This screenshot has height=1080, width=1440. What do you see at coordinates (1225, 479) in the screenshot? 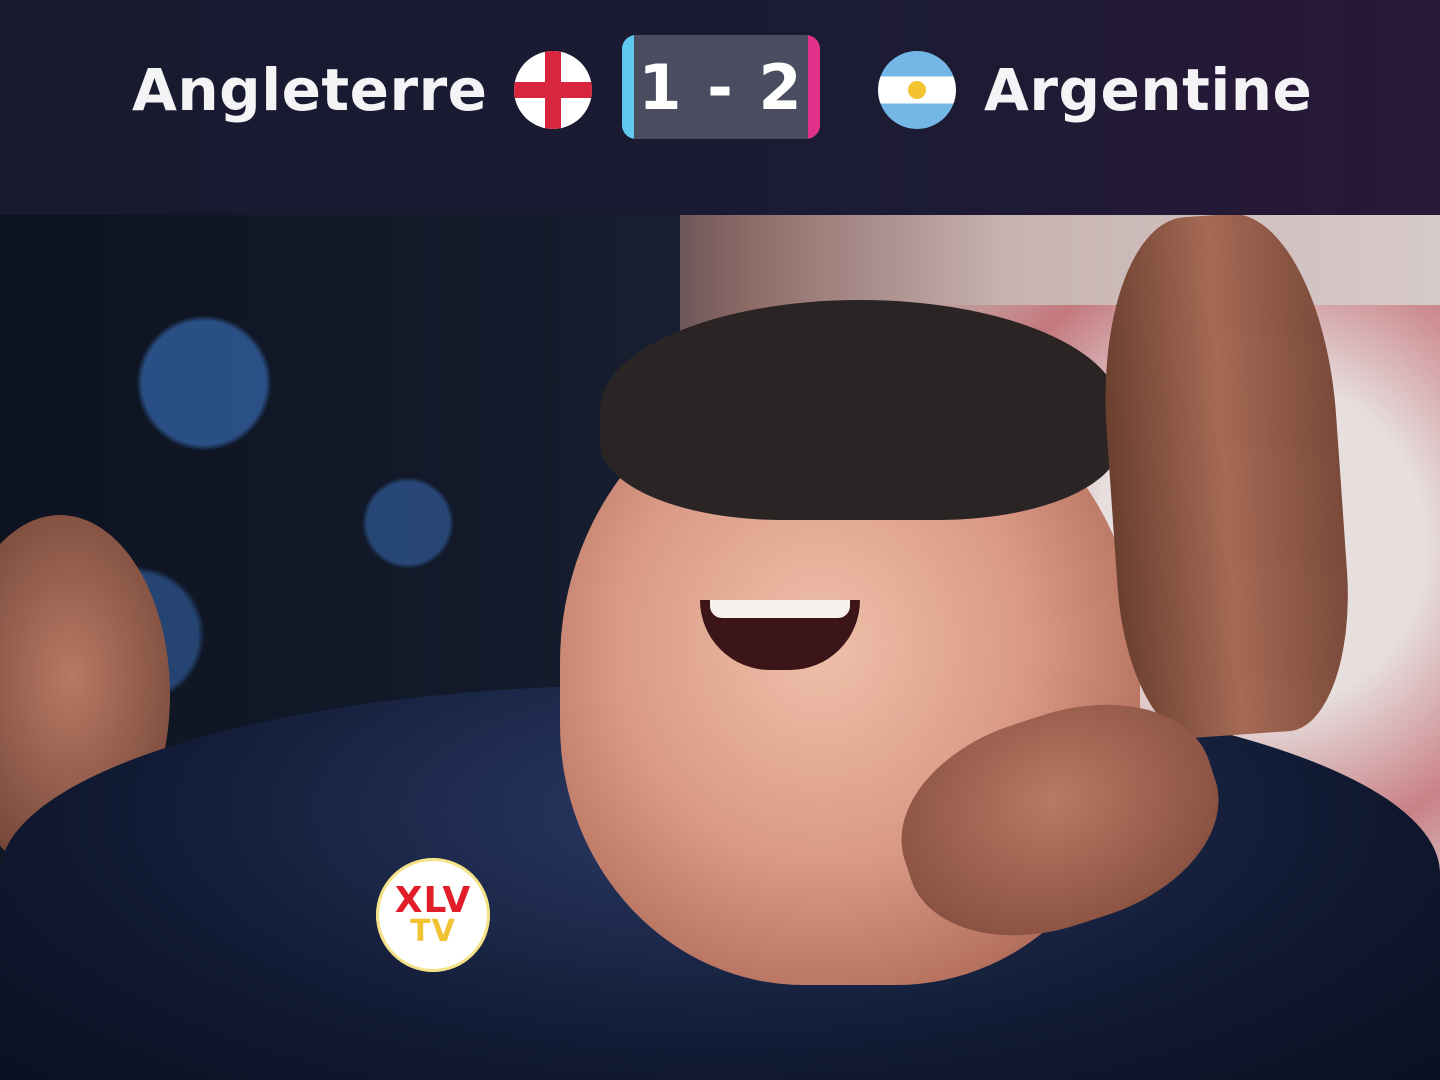
I see `right-arm` at bounding box center [1225, 479].